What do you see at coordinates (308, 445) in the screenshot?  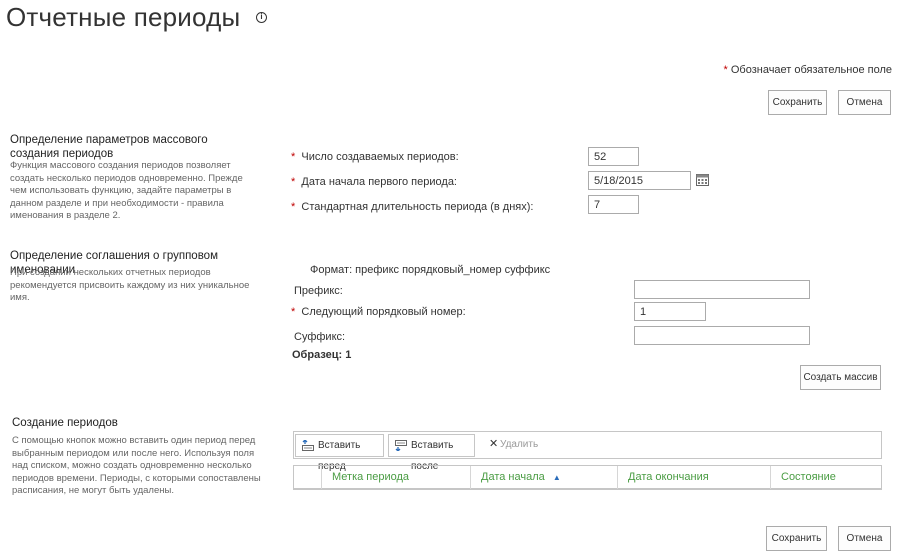 I see `insert-before-icon` at bounding box center [308, 445].